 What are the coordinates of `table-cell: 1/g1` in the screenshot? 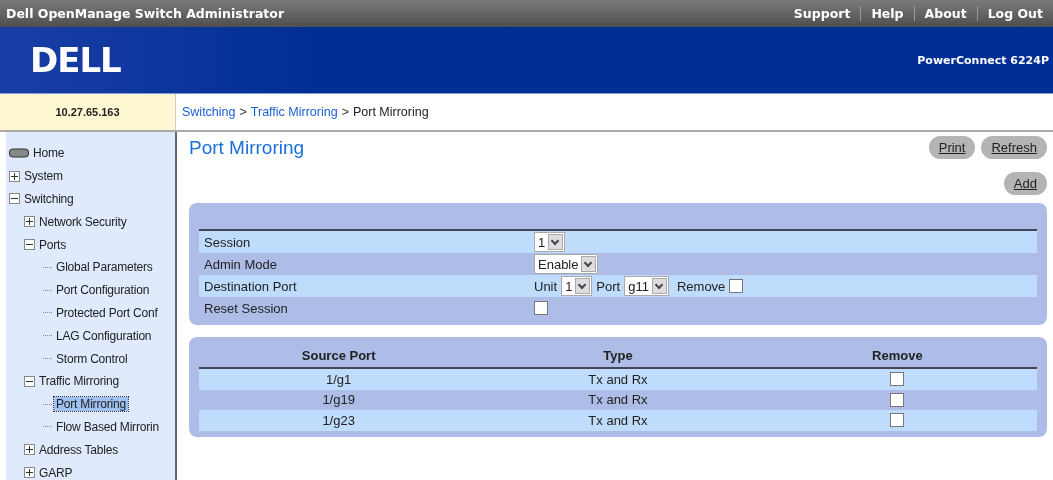 It's located at (339, 379).